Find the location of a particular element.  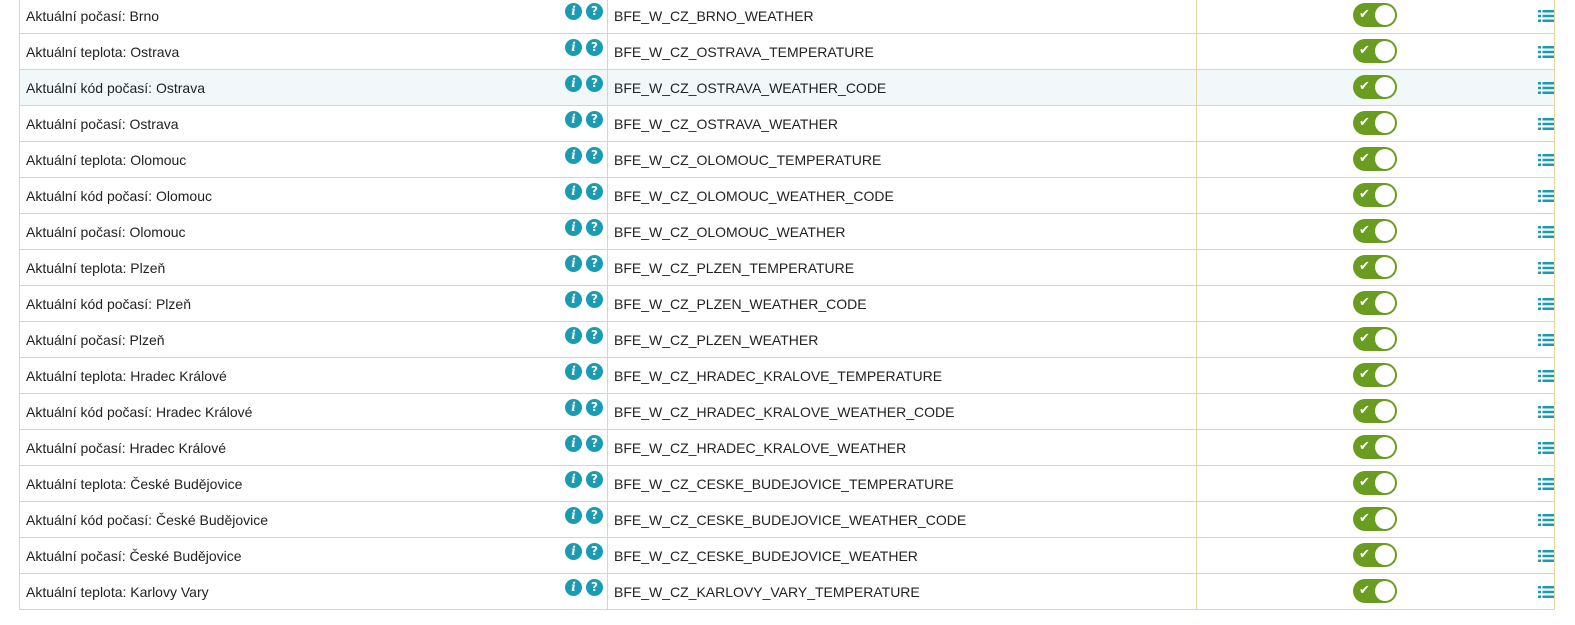

code-cell: BFE_W_CZ_HRADEC_KRALOVE_WEATHER is located at coordinates (902, 447).